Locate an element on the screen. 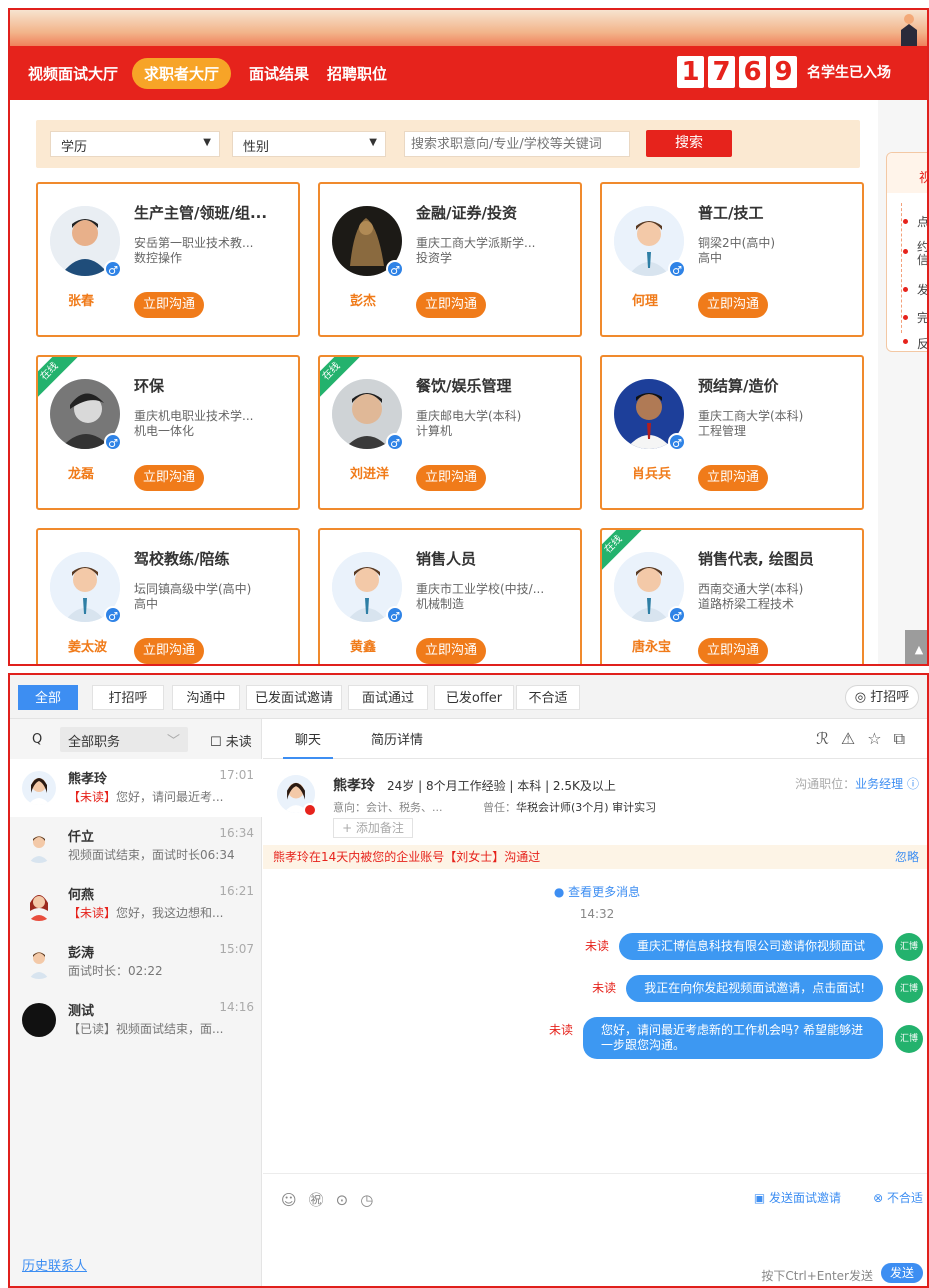 This screenshot has height=1288, width=929. search-icon: Q is located at coordinates (37, 739).